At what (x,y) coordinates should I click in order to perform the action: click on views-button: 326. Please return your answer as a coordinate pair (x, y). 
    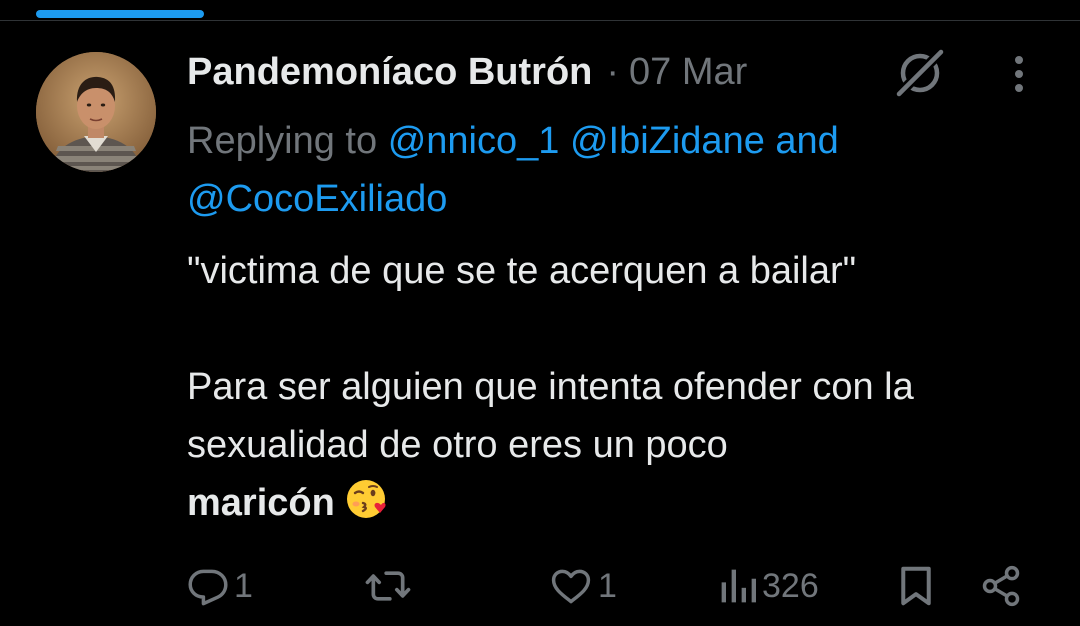
    Looking at the image, I should click on (768, 586).